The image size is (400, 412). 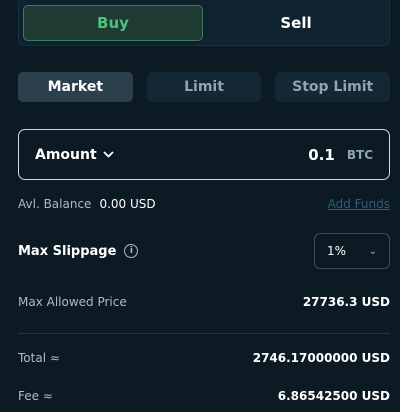 I want to click on amount-value: 0.1, so click(x=321, y=155).